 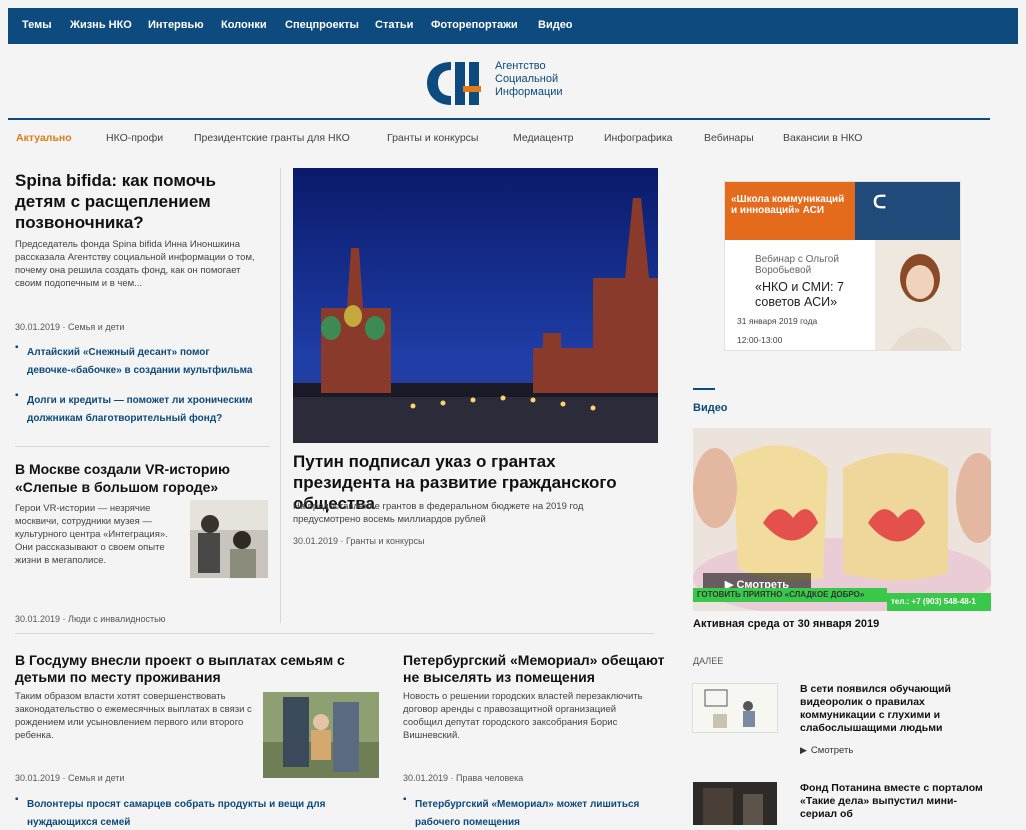 I want to click on subnav-infographics: Инфографика, so click(x=638, y=138).